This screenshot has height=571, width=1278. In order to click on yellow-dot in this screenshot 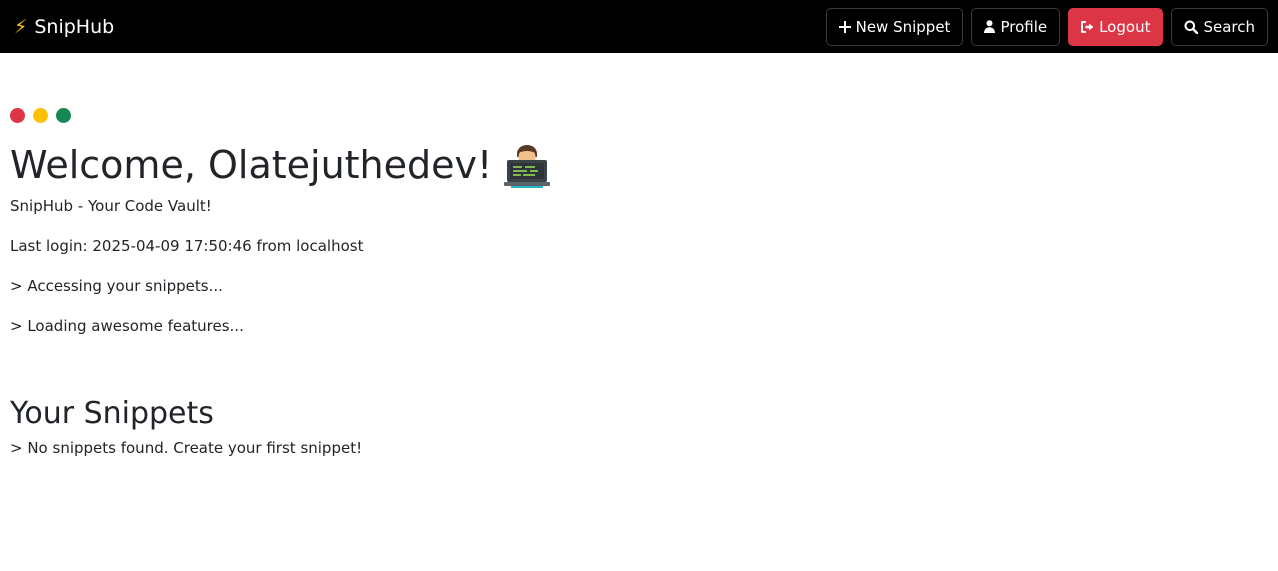, I will do `click(40, 115)`.